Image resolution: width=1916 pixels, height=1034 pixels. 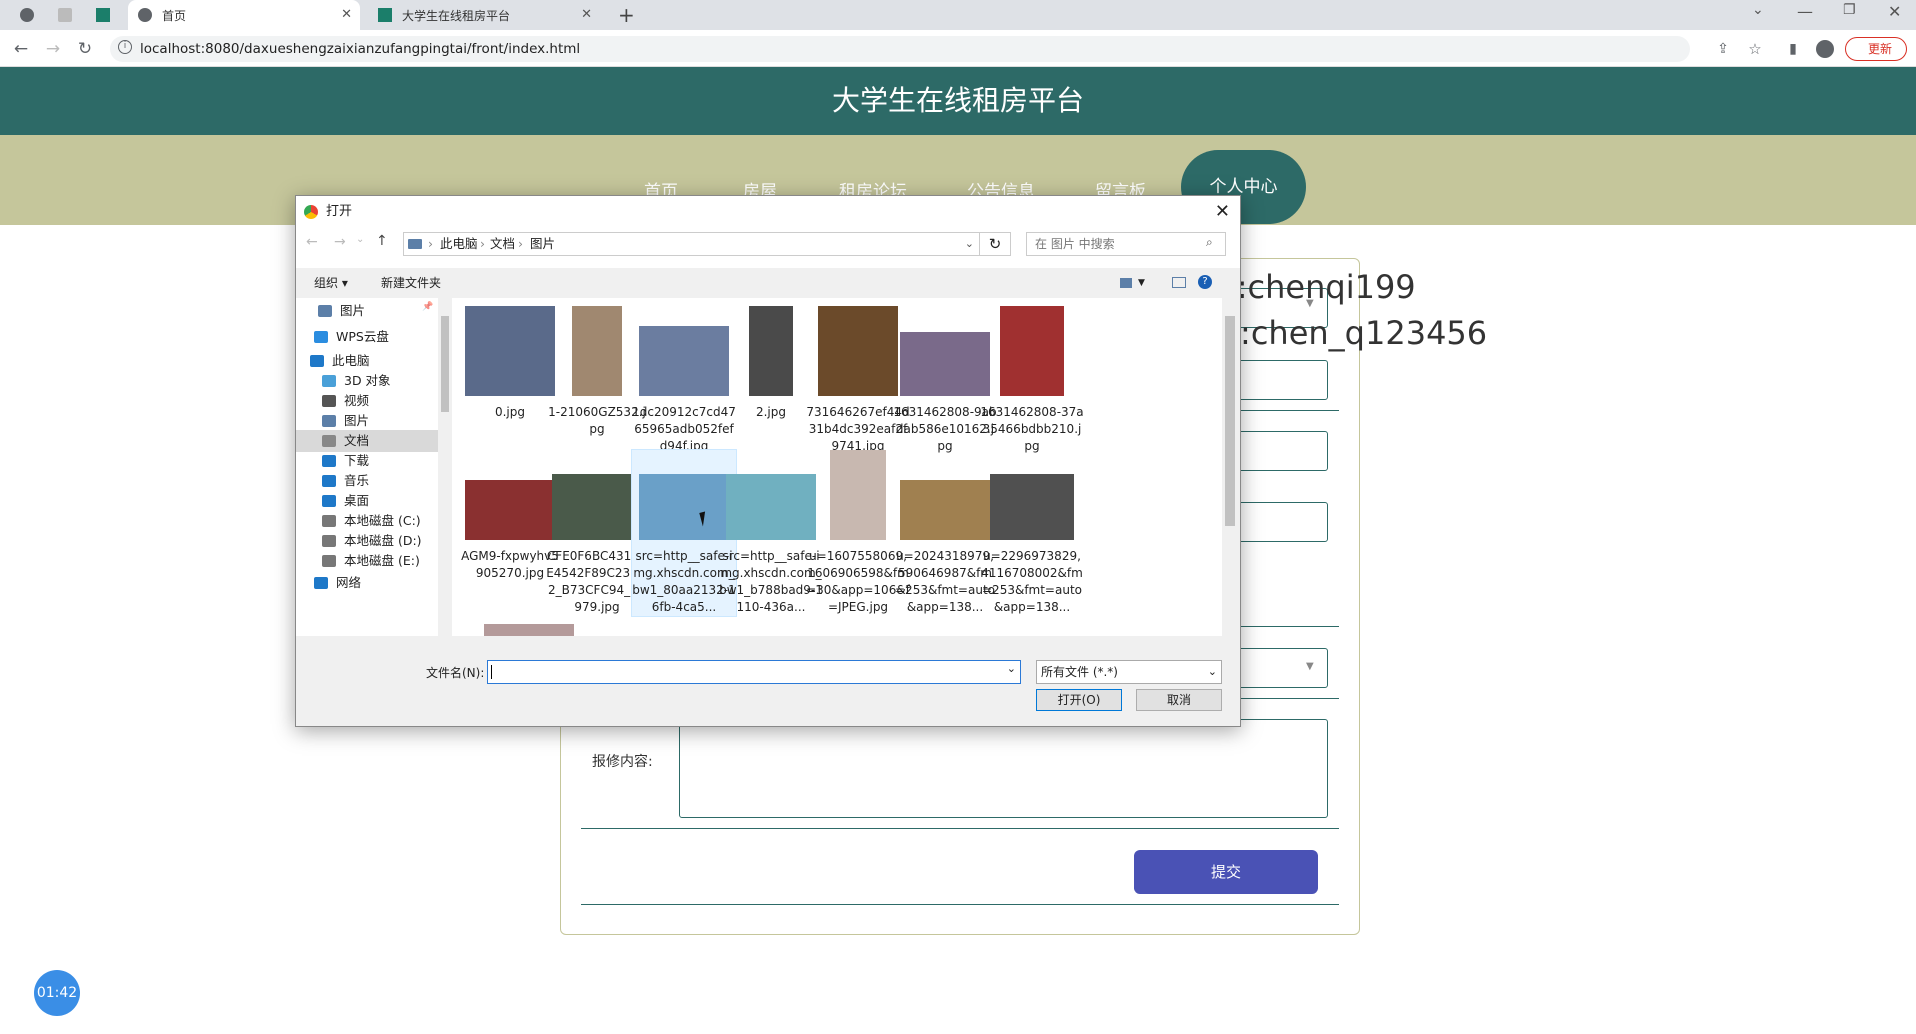 What do you see at coordinates (754, 672) in the screenshot?
I see `filename-input: ⌄` at bounding box center [754, 672].